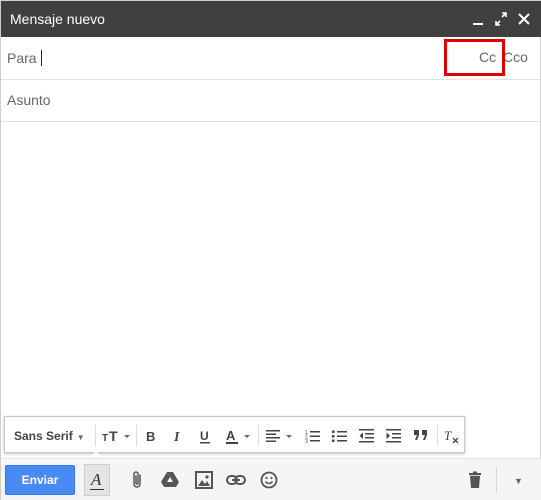  What do you see at coordinates (40, 480) in the screenshot?
I see `send-button: Enviar` at bounding box center [40, 480].